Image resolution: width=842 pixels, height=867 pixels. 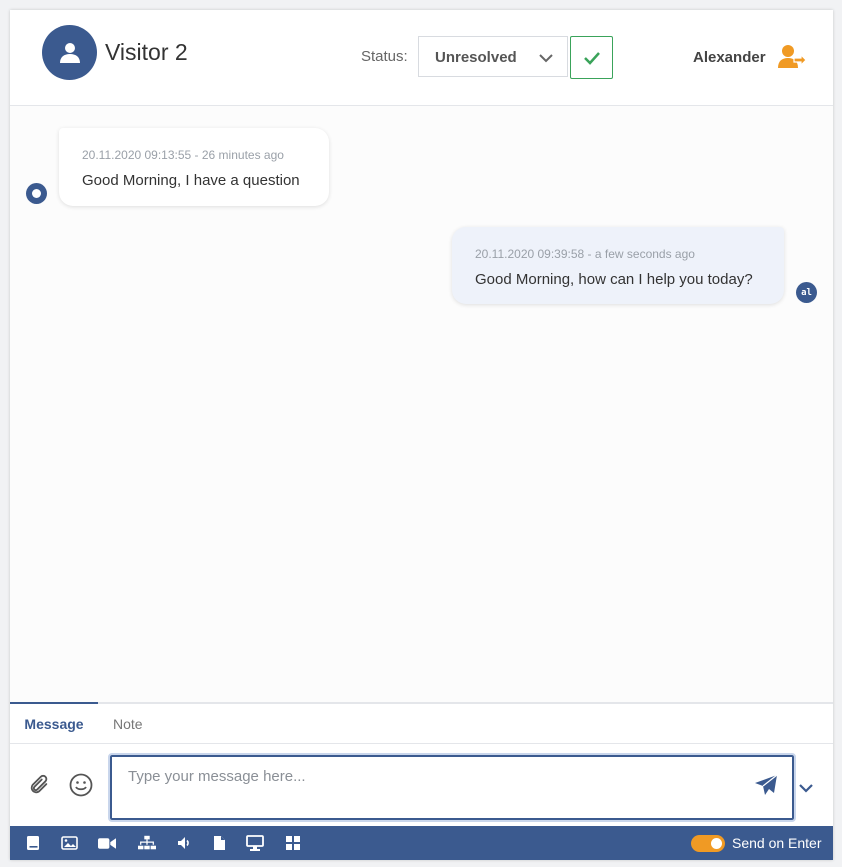 What do you see at coordinates (806, 292) in the screenshot?
I see `agent-avatar: al` at bounding box center [806, 292].